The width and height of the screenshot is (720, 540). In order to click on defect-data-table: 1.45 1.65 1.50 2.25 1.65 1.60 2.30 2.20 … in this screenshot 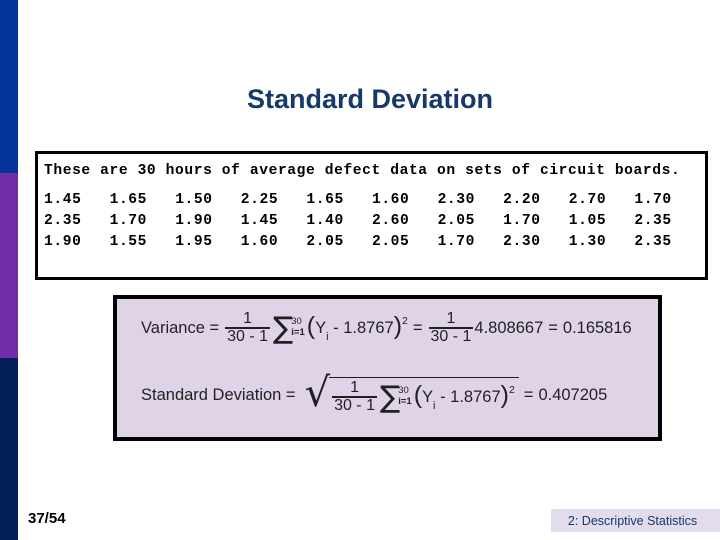, I will do `click(372, 221)`.